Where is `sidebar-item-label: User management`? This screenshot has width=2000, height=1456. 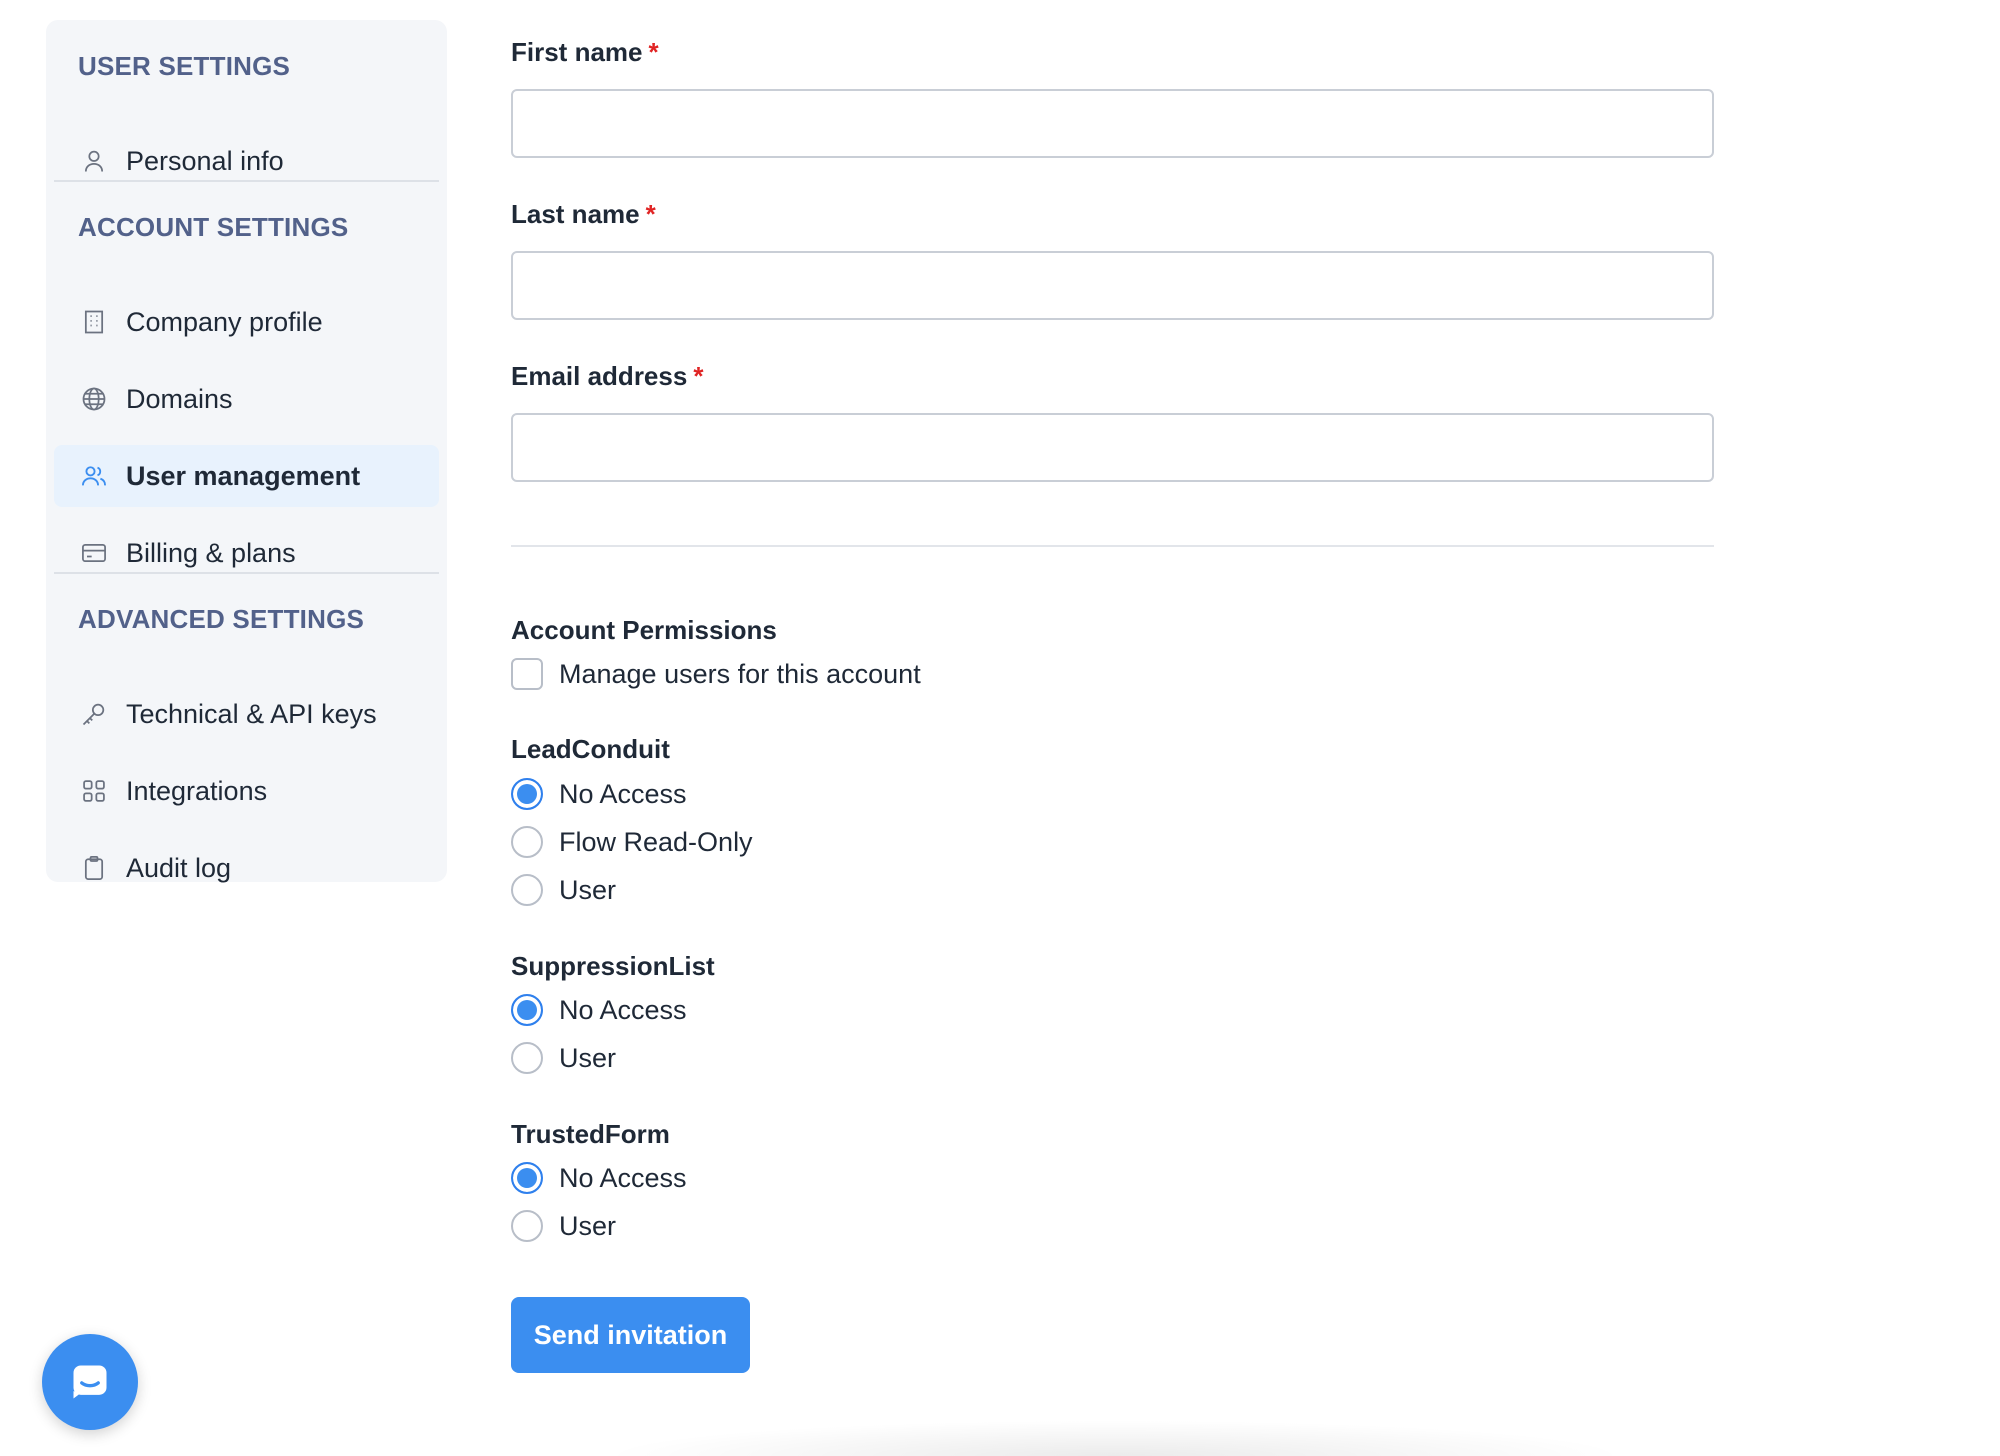 sidebar-item-label: User management is located at coordinates (243, 476).